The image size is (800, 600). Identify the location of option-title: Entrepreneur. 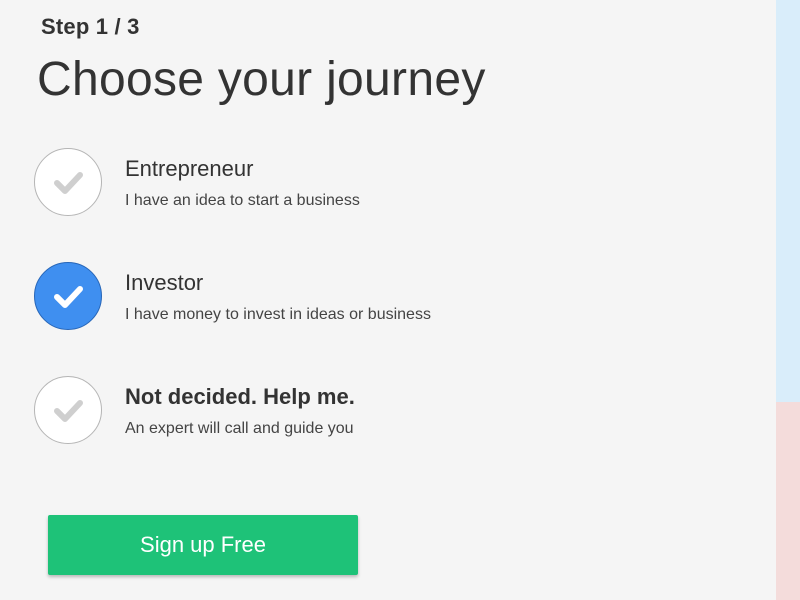
(189, 168).